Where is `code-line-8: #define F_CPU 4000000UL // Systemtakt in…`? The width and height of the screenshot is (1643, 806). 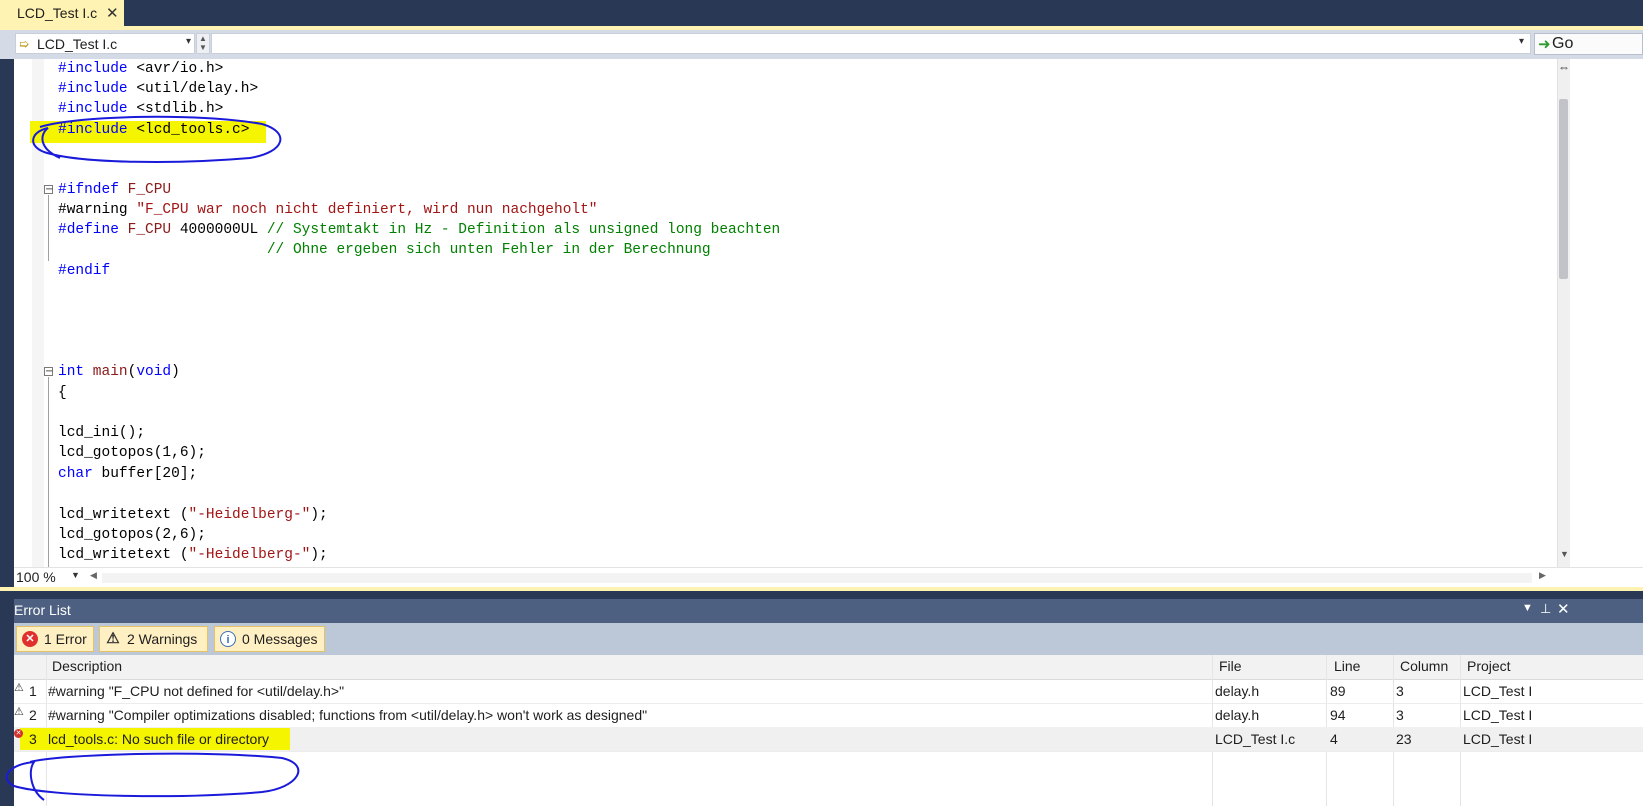
code-line-8: #define F_CPU 4000000UL // Systemtakt in… is located at coordinates (419, 230).